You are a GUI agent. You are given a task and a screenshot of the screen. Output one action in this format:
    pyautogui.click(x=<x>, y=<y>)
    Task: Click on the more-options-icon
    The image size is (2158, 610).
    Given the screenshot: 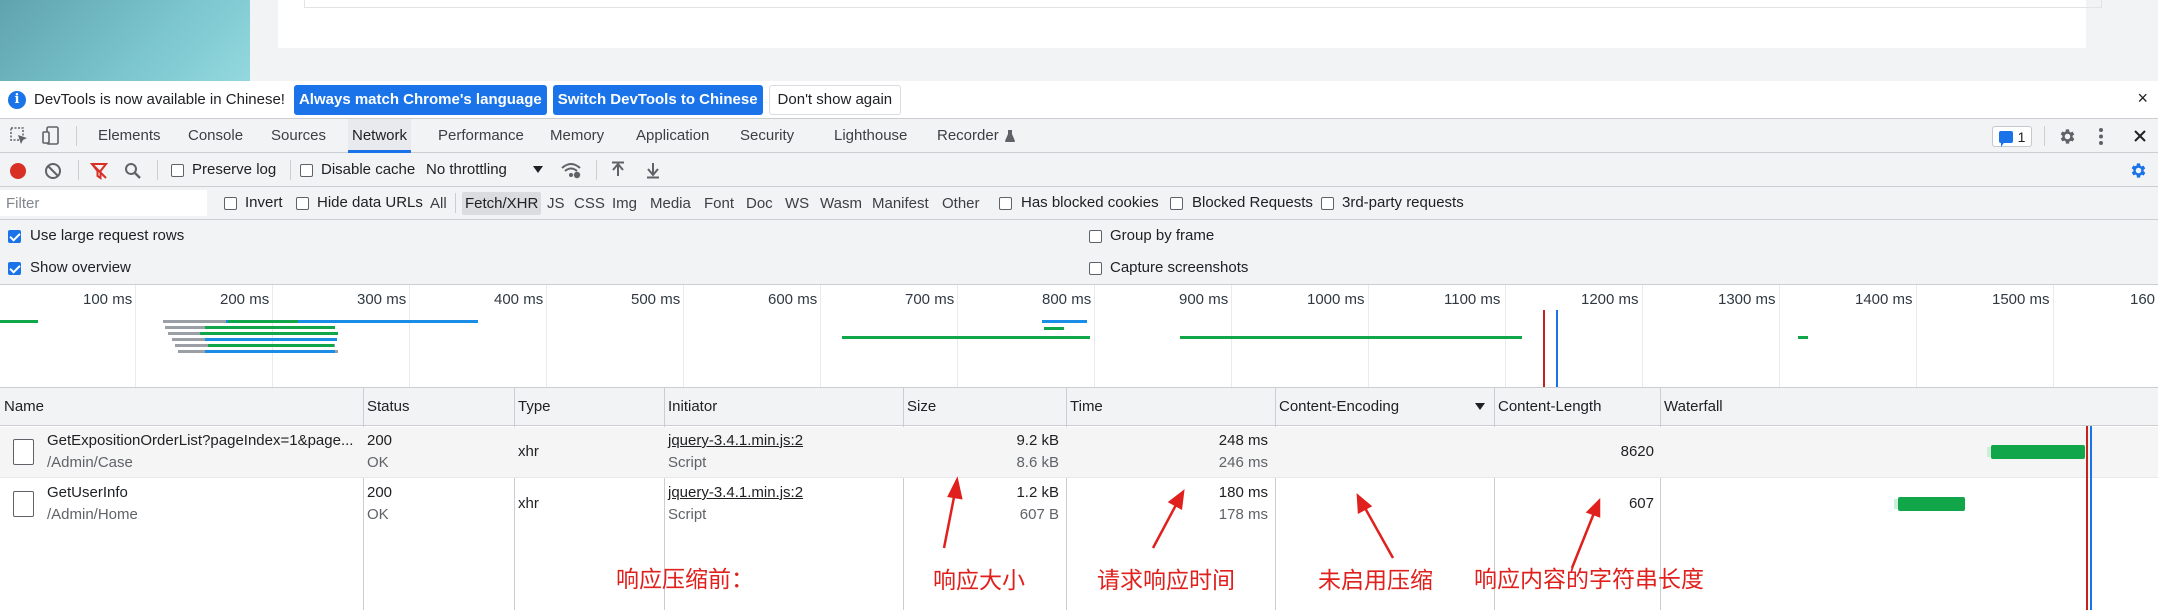 What is the action you would take?
    pyautogui.click(x=2101, y=136)
    